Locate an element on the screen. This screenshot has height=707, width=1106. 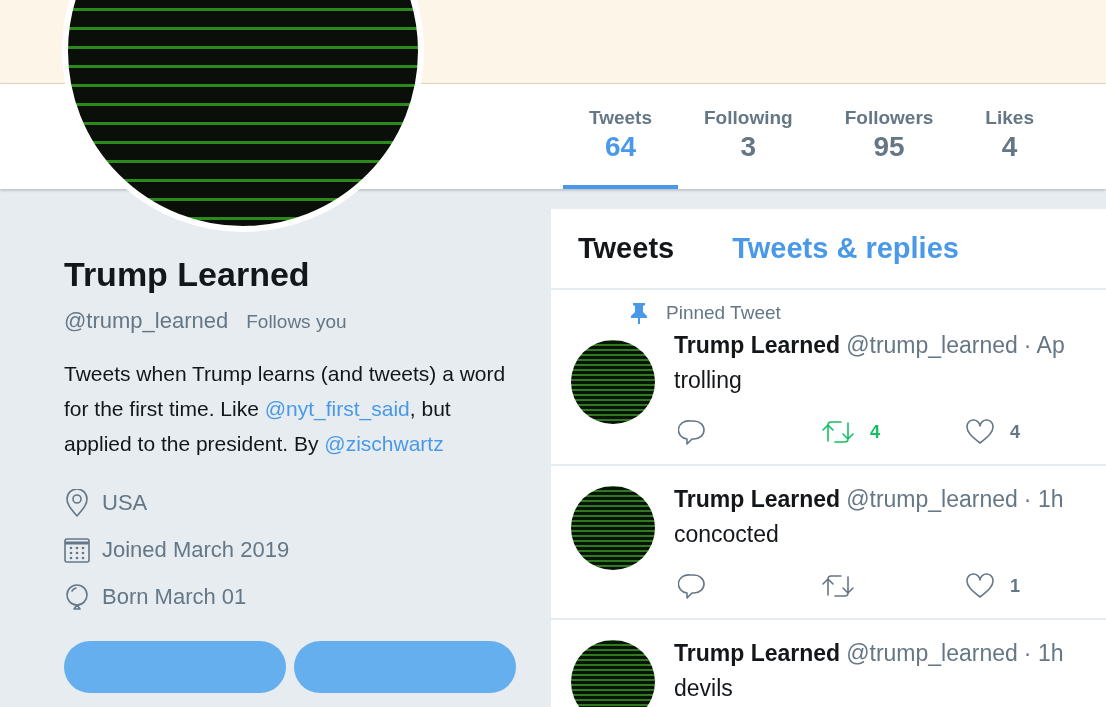
tweet-text: devils is located at coordinates (704, 688).